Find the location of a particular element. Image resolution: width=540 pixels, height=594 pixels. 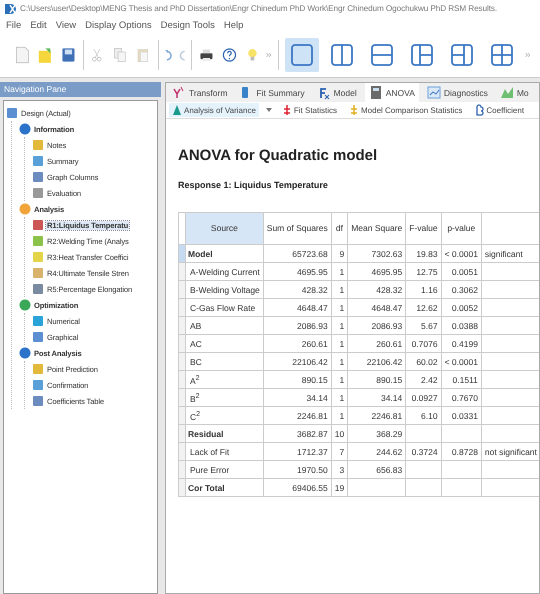

table-cell: 0.7076 is located at coordinates (424, 343).